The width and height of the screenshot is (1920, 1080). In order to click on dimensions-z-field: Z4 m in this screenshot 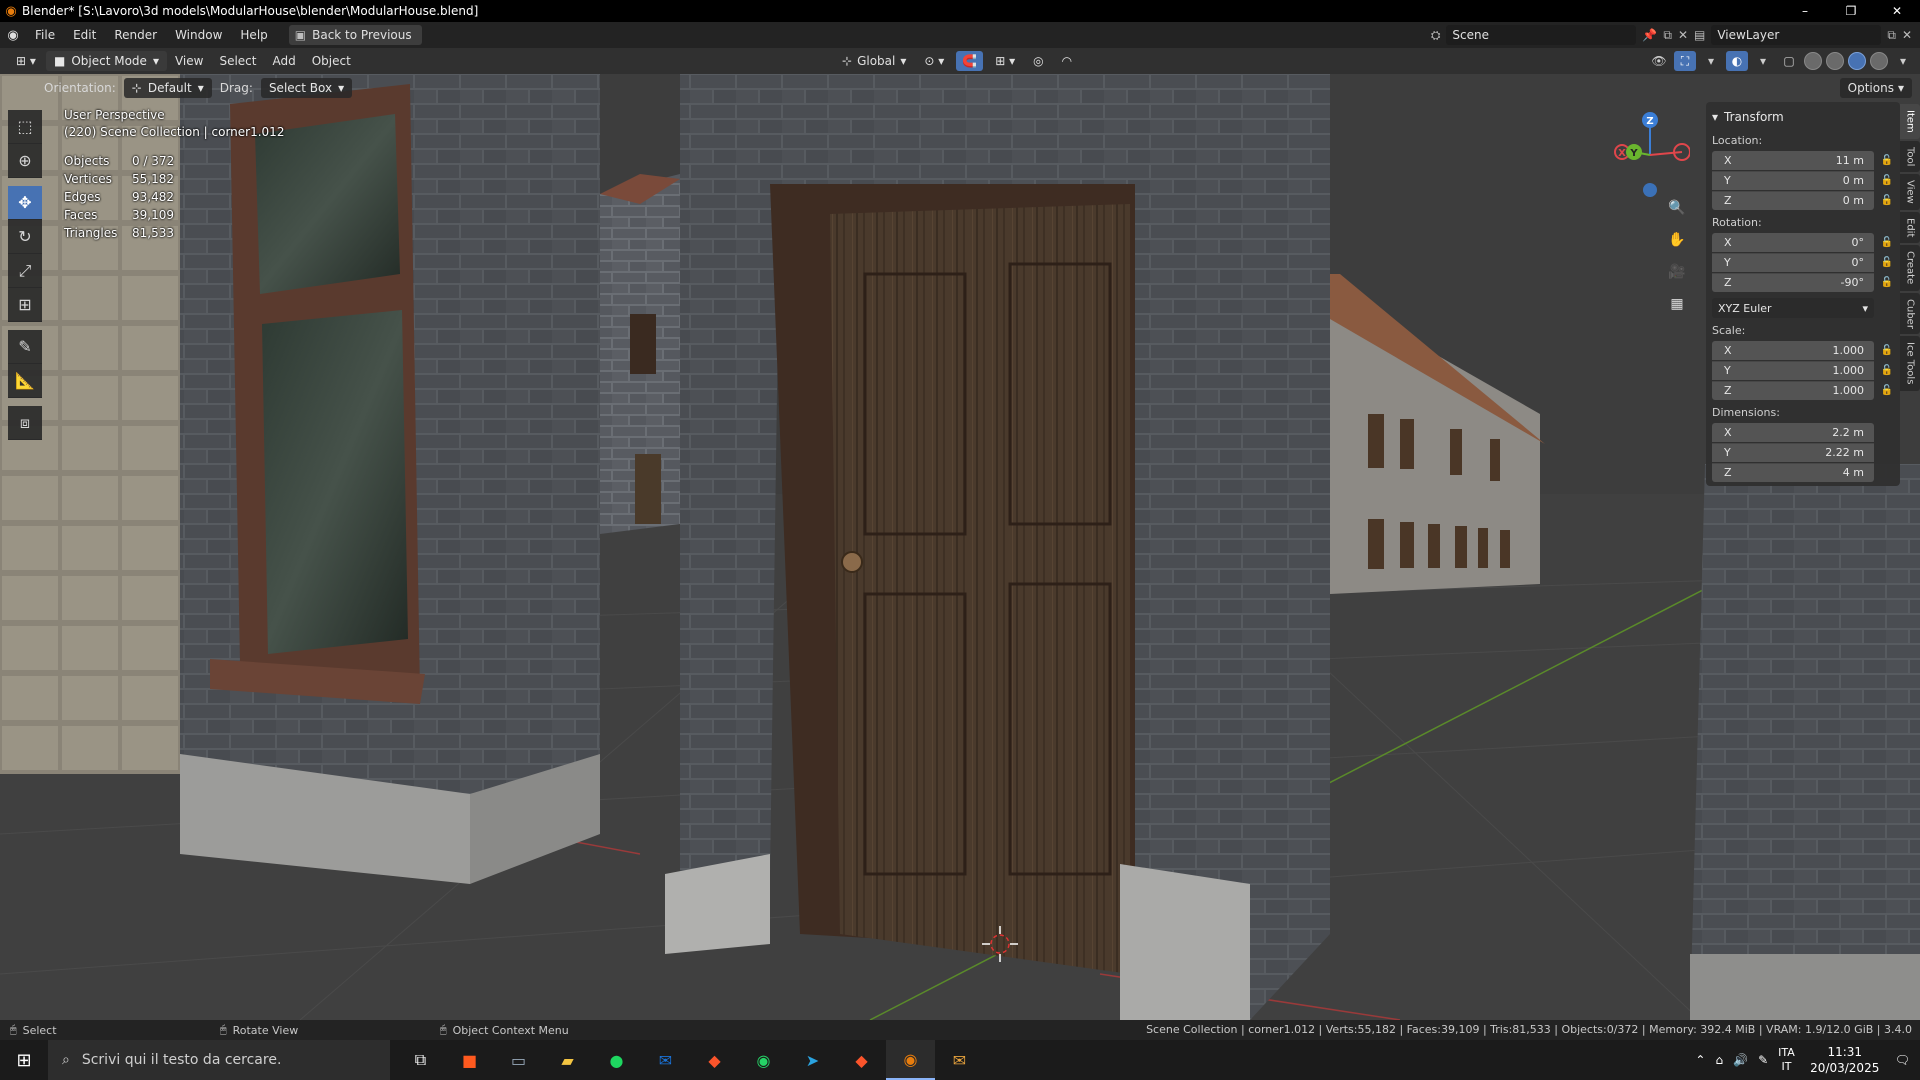, I will do `click(1793, 472)`.